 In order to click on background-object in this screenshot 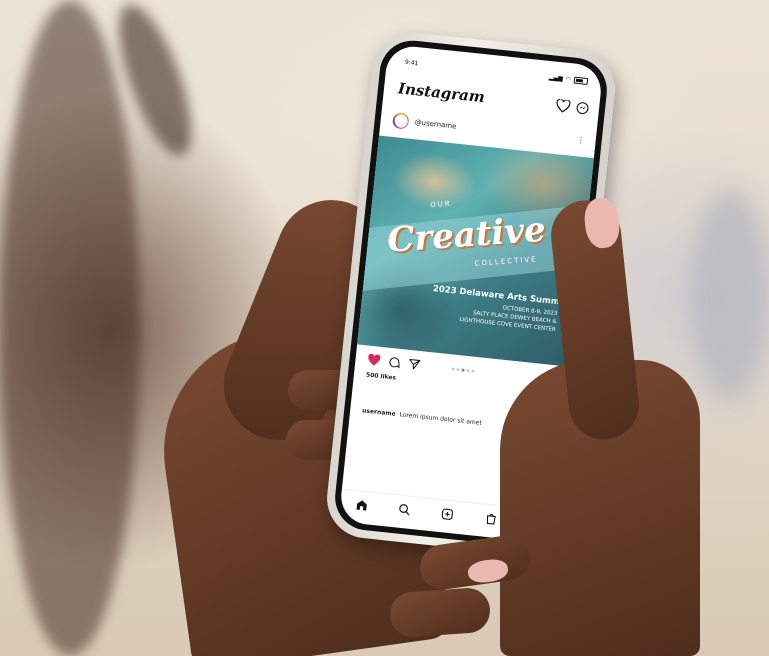, I will do `click(729, 295)`.